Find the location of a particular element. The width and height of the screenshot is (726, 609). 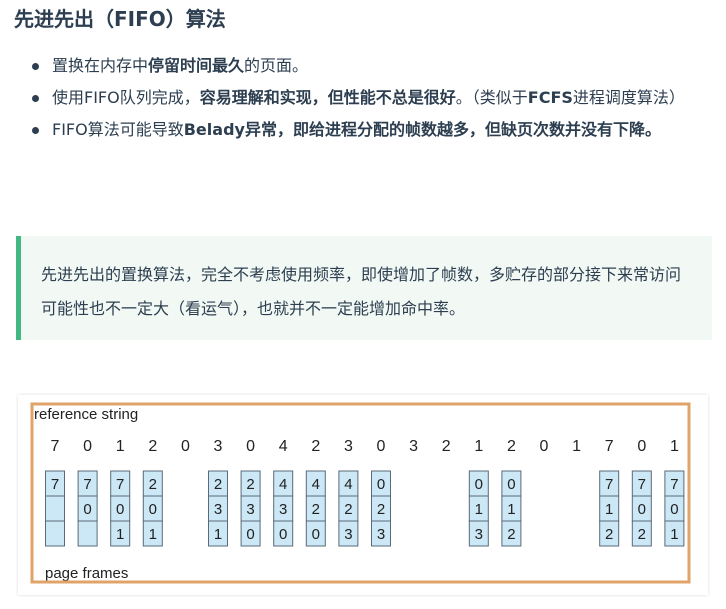

bullet-text-segment: 置换在内存中 is located at coordinates (100, 65).